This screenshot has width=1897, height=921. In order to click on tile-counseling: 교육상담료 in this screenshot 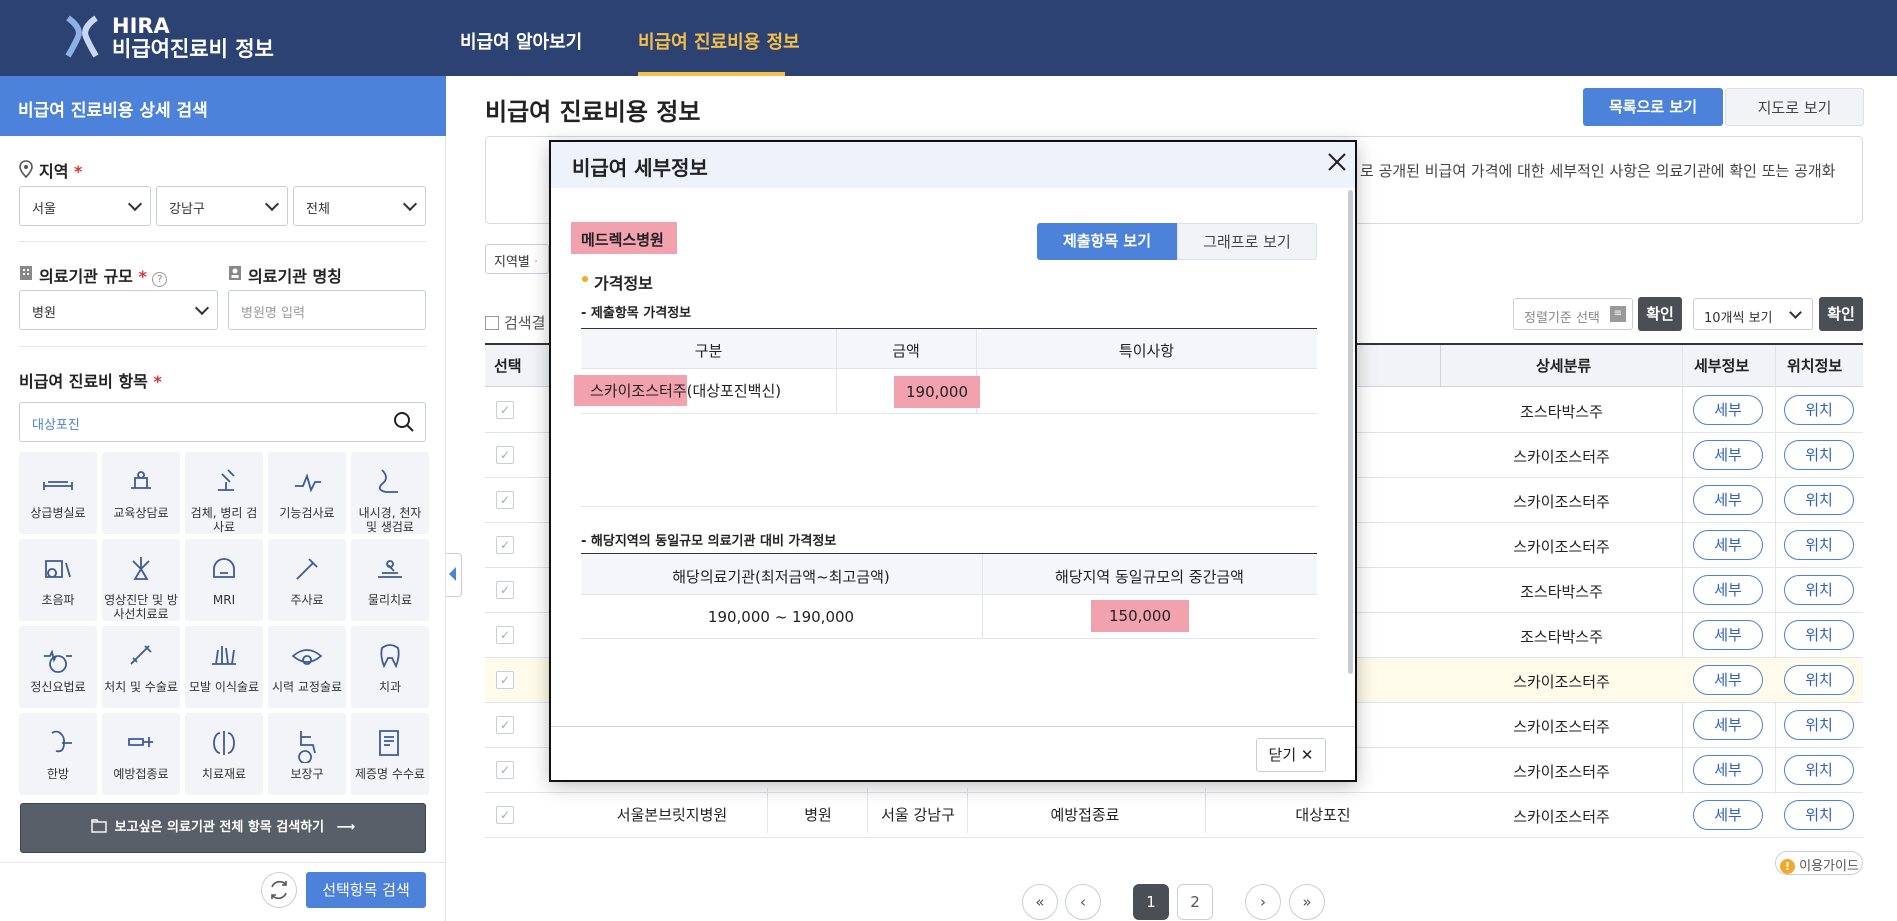, I will do `click(141, 493)`.